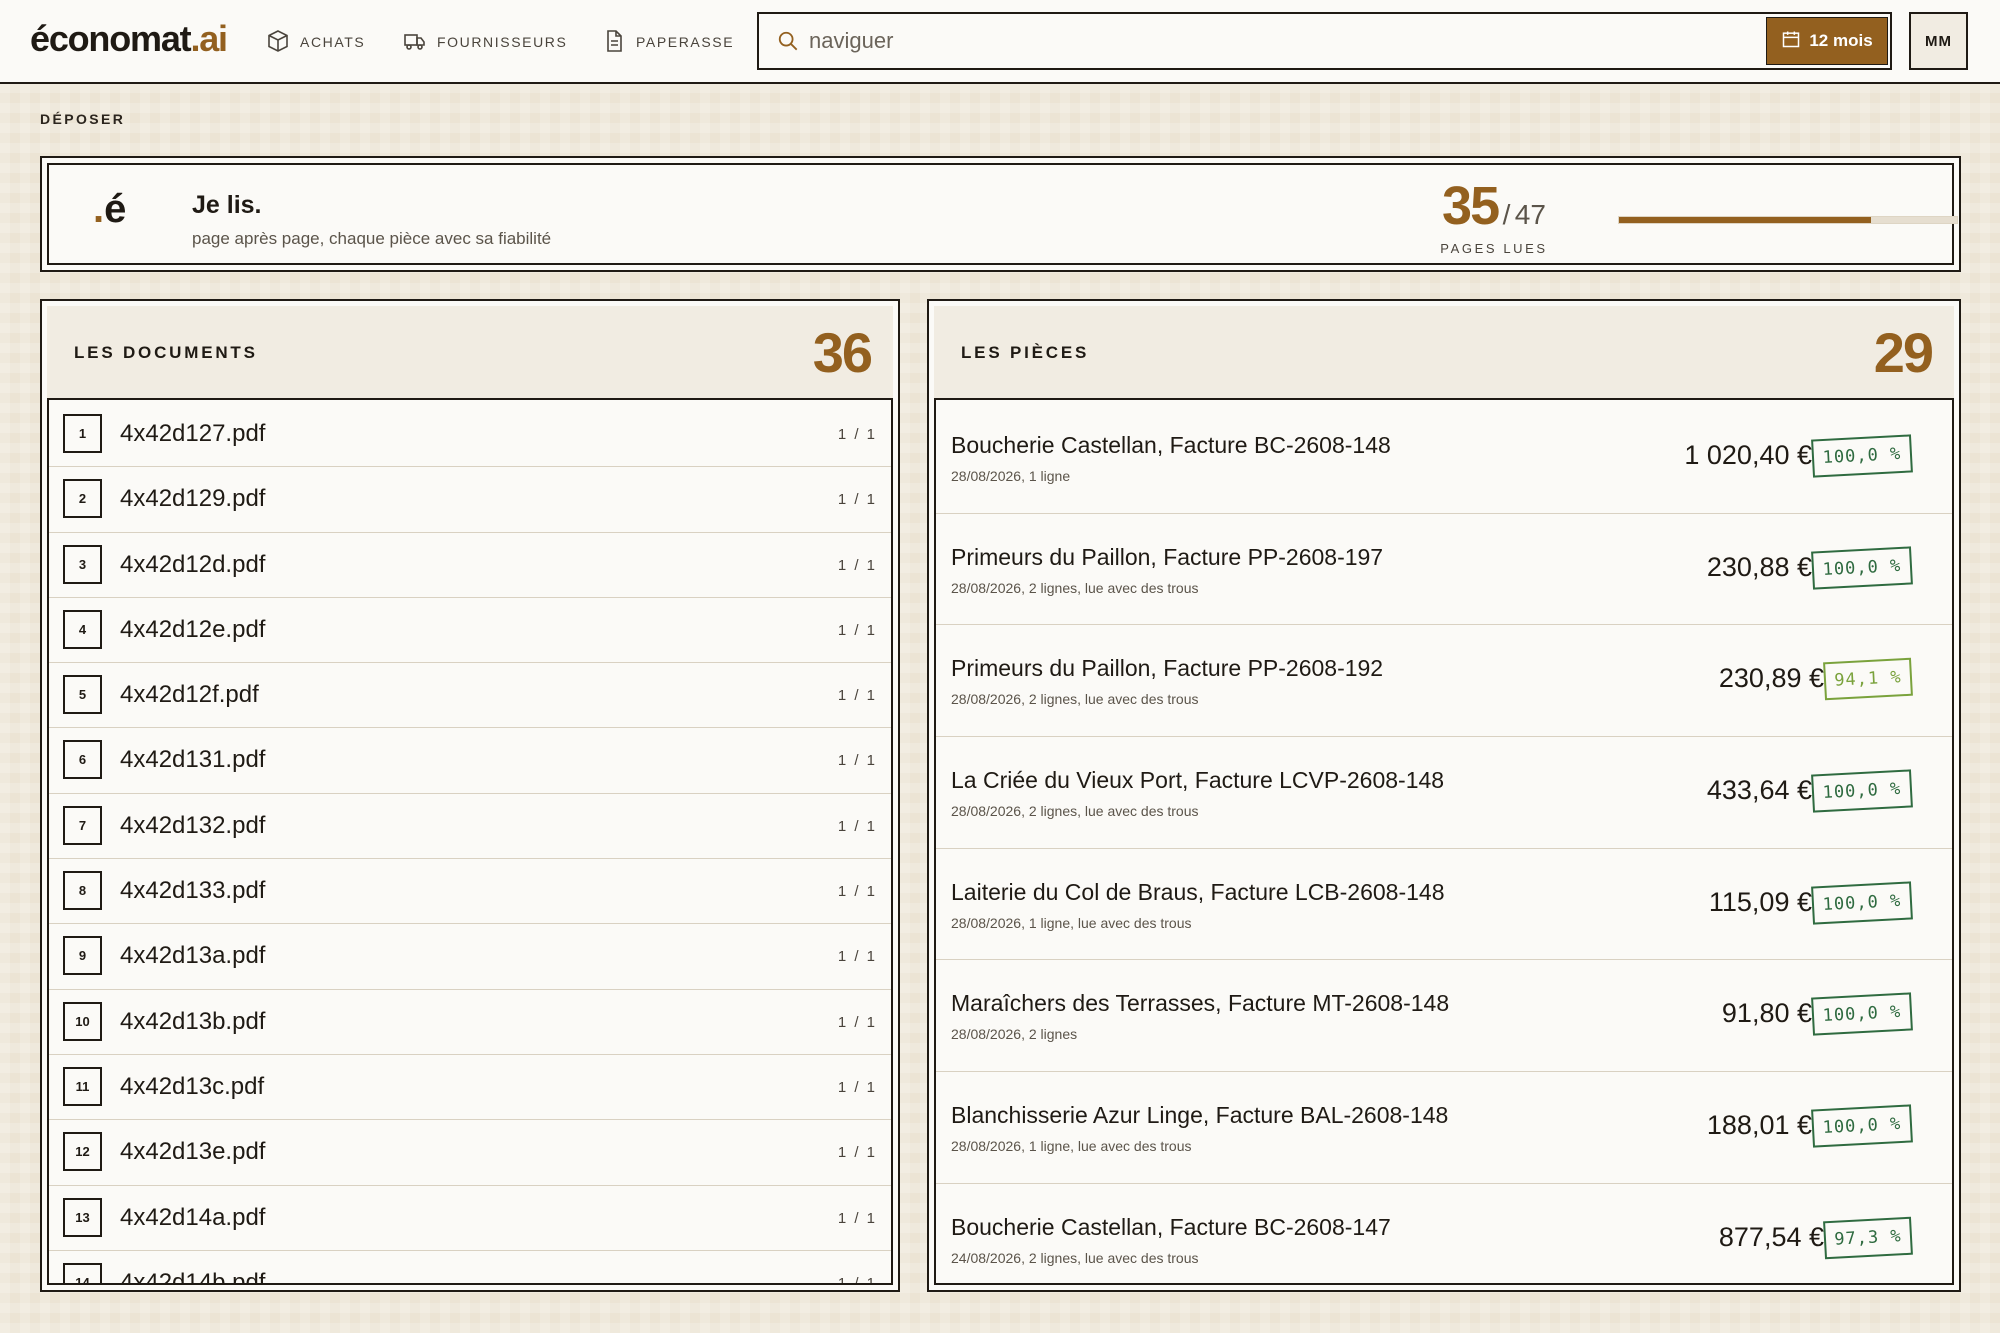 The width and height of the screenshot is (2000, 1333). I want to click on pages-counter: 35 / 47, so click(1494, 206).